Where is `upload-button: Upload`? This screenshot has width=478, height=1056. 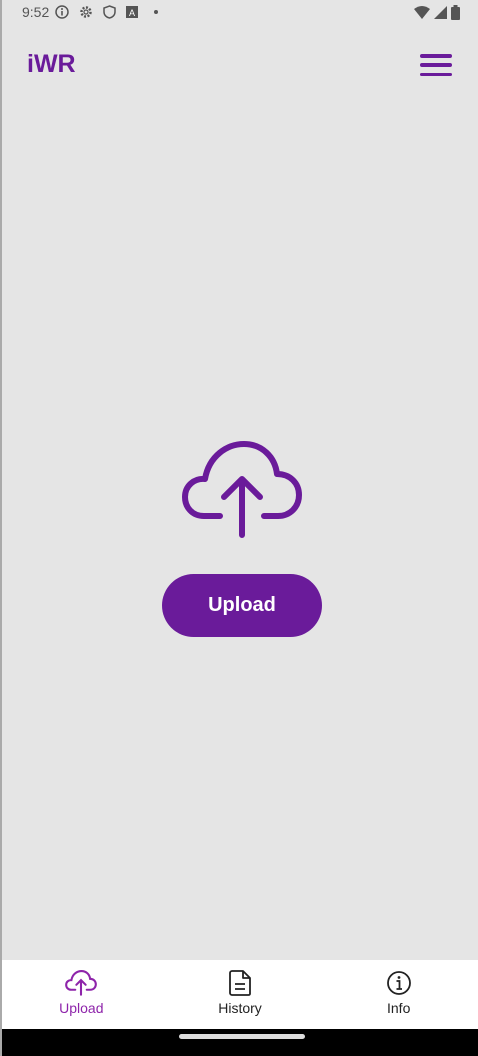 upload-button: Upload is located at coordinates (242, 605).